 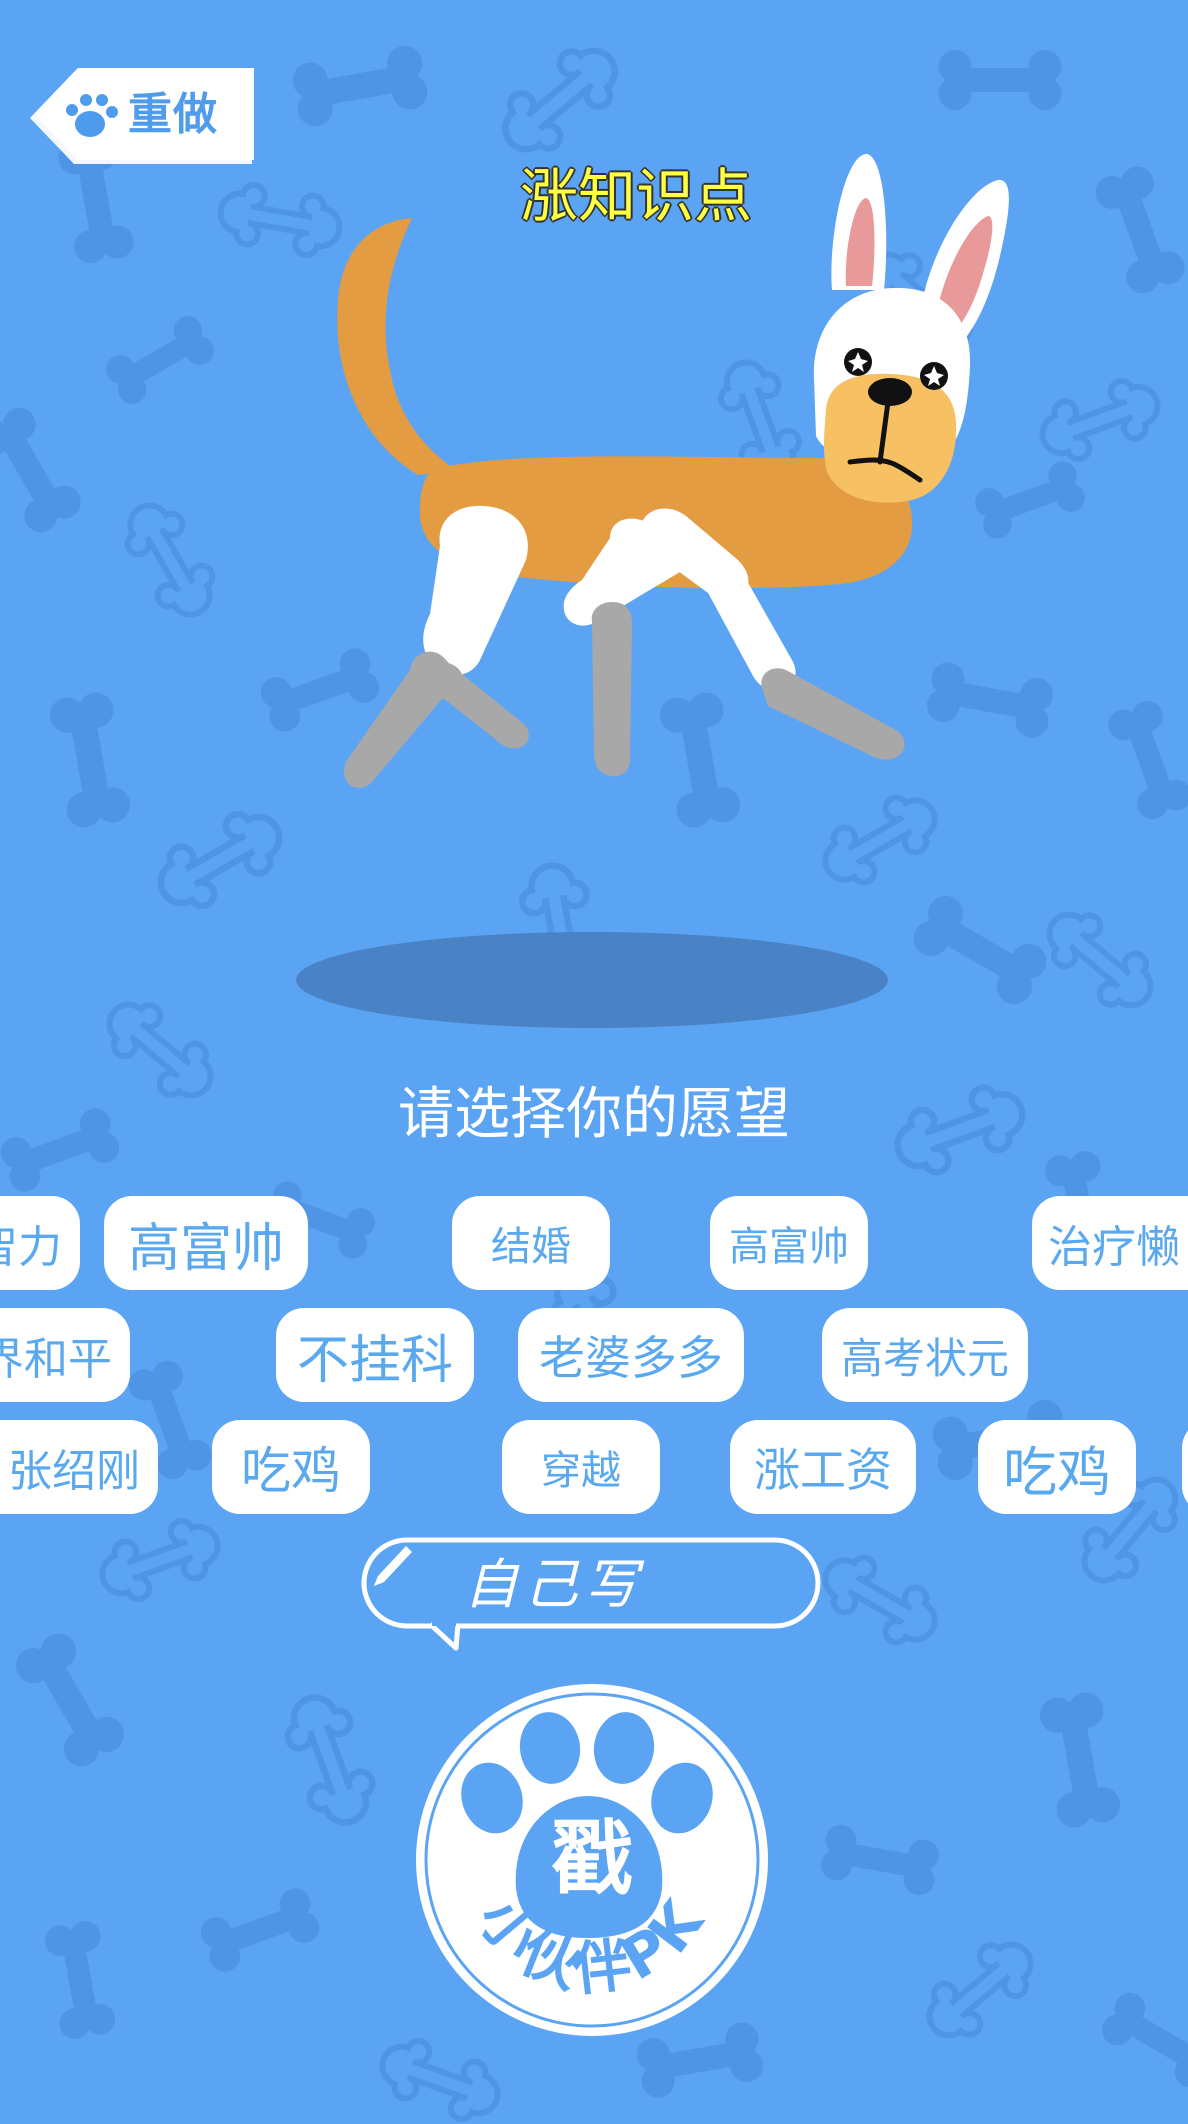 I want to click on pen-icon, so click(x=393, y=1566).